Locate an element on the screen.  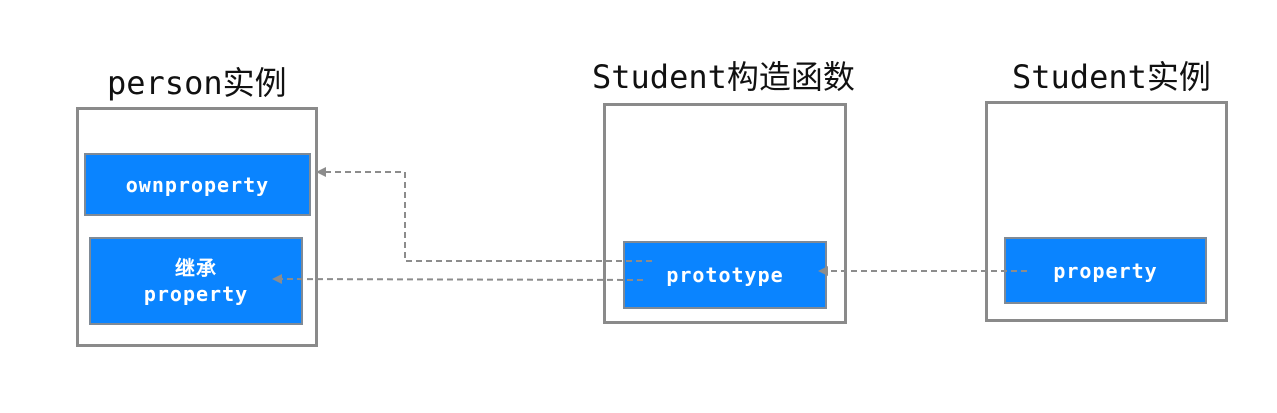
prototype-to-inherited-arrow is located at coordinates (458, 279).